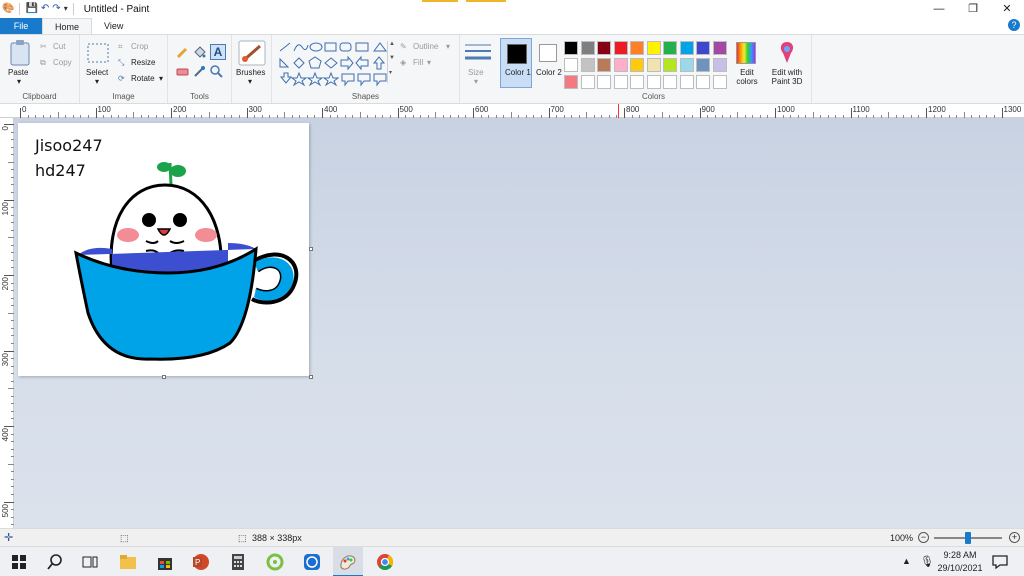 This screenshot has height=576, width=1024. What do you see at coordinates (1014, 25) in the screenshot?
I see `help-icon: ?` at bounding box center [1014, 25].